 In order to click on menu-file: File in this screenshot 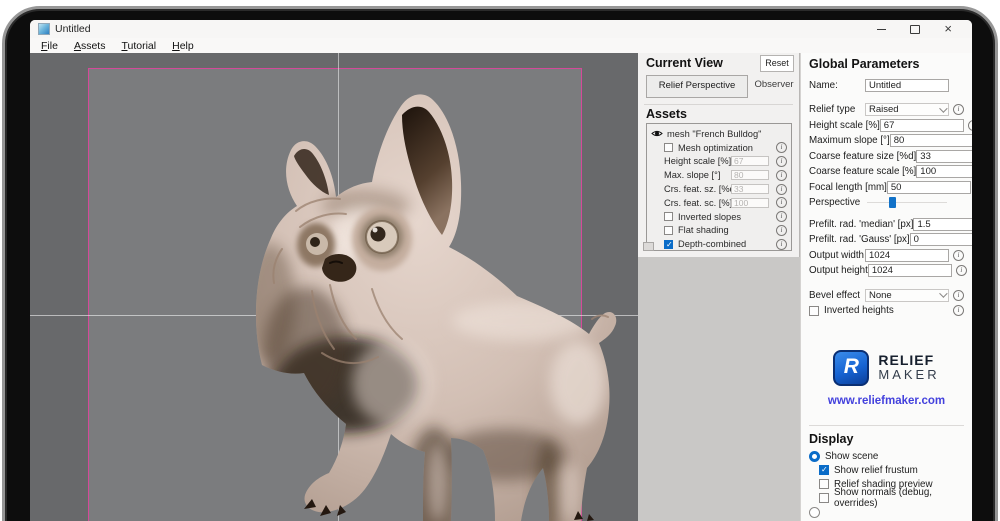, I will do `click(49, 46)`.